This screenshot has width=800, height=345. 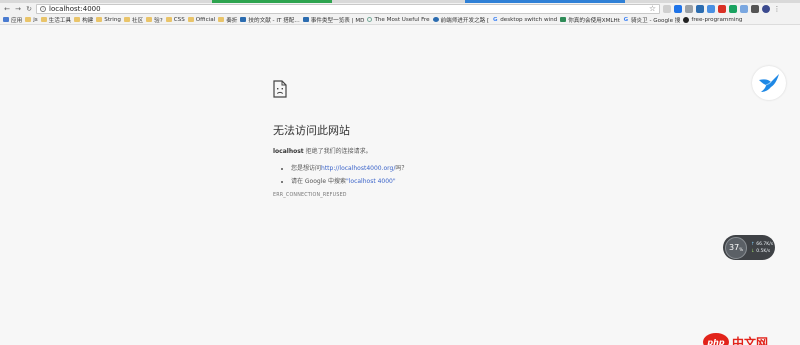 I want to click on arrow-up-icon: ↑, so click(x=753, y=244).